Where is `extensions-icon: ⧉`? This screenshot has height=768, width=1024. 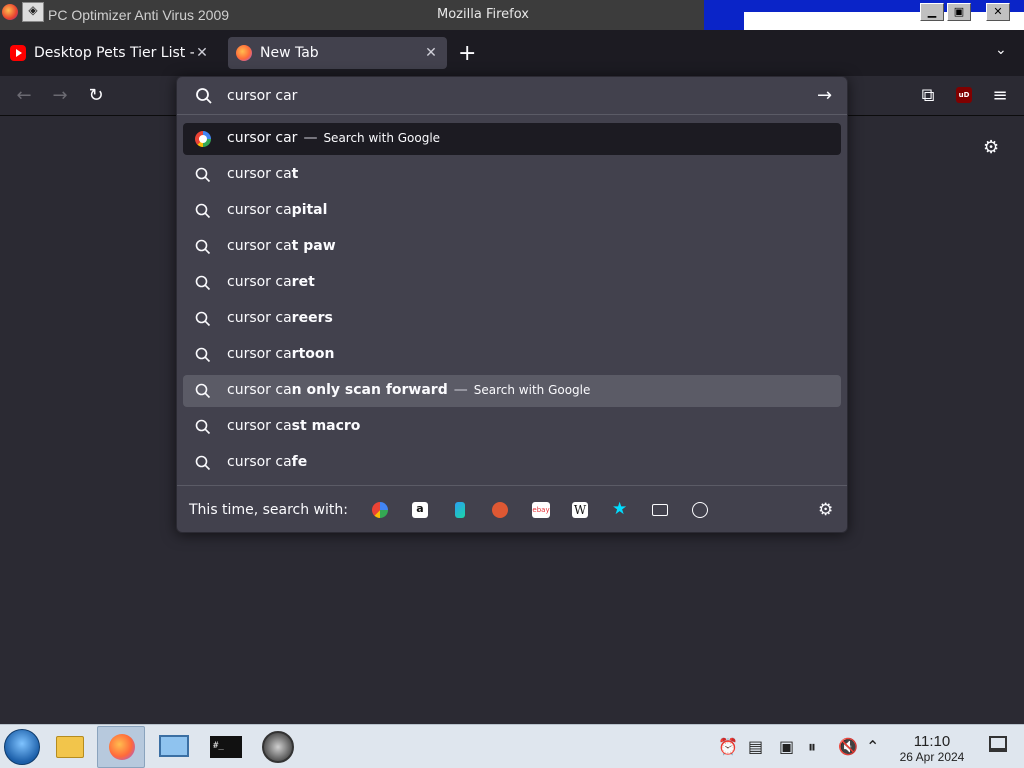 extensions-icon: ⧉ is located at coordinates (928, 96).